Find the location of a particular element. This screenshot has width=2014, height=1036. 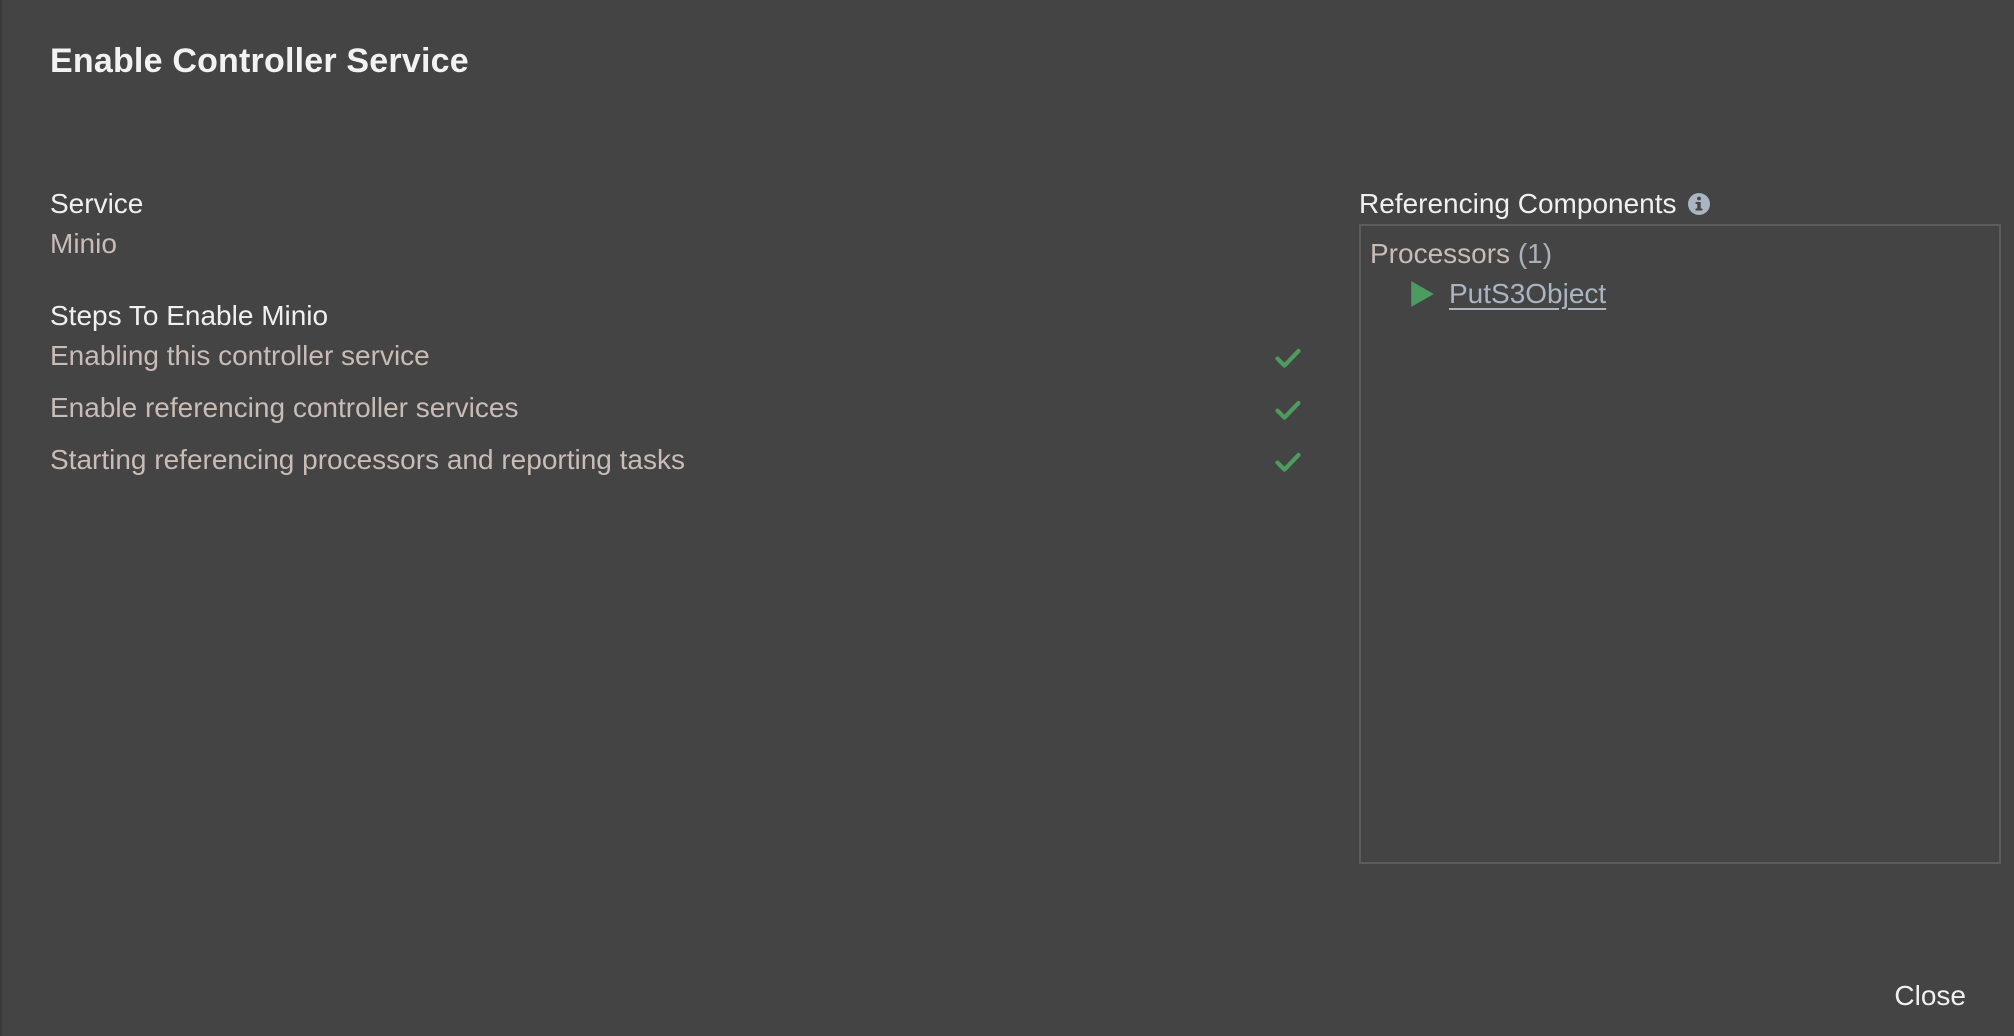

referencing-components-header: Referencing Components is located at coordinates (1535, 204).